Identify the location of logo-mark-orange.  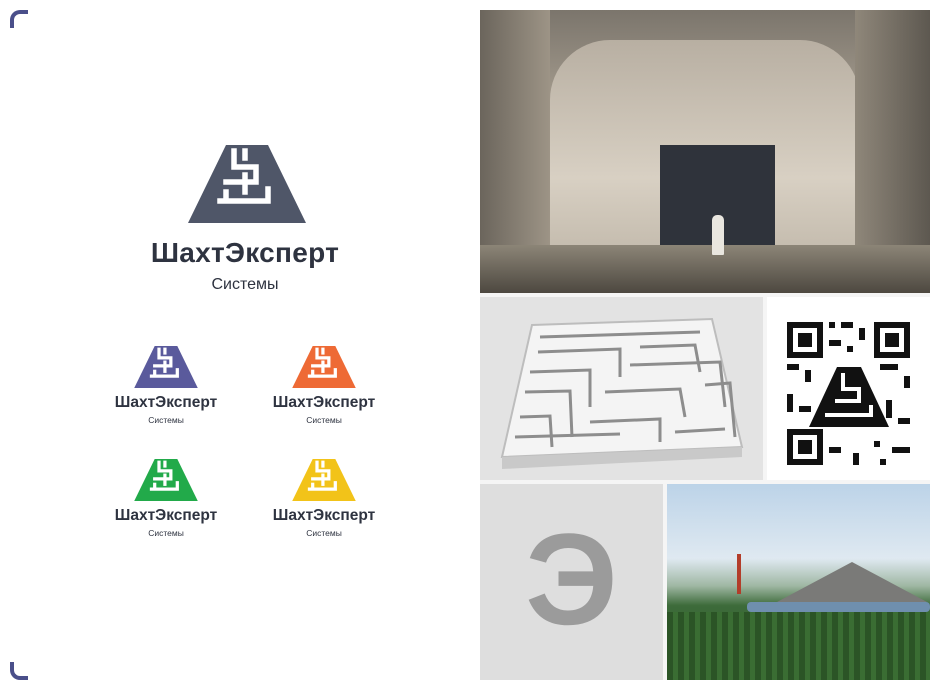
(324, 367).